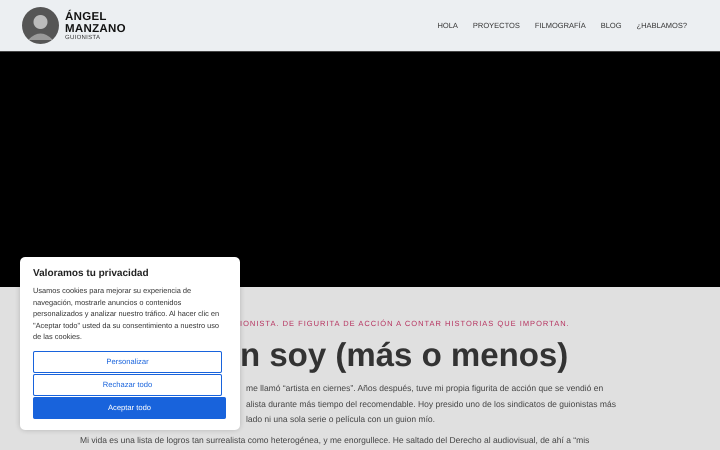 This screenshot has width=720, height=450. I want to click on paragraph-line: Mi vida es una lista de logros tan surrealista como heterogénea, y me enorgullece. He saltado del Derecho al audiovisual, de ahí a “mis, so click(335, 440).